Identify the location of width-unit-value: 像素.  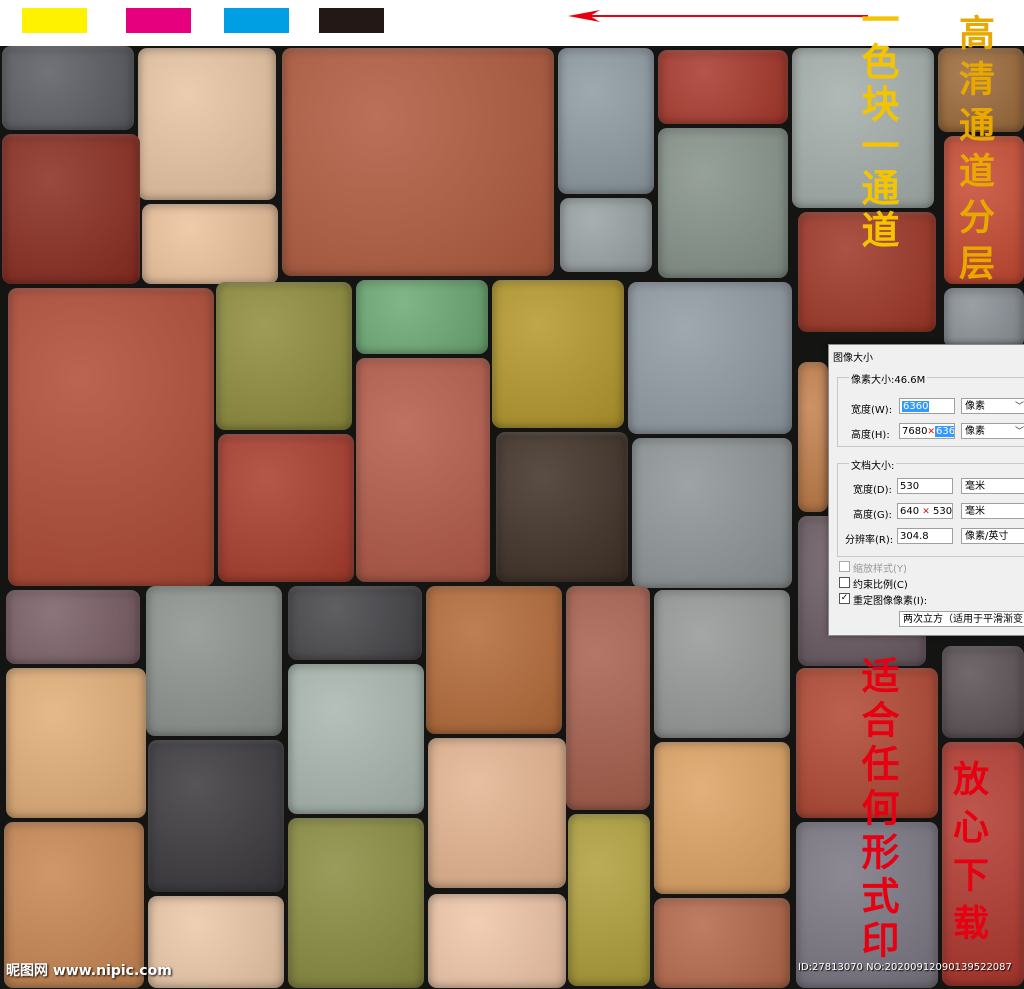
(975, 406).